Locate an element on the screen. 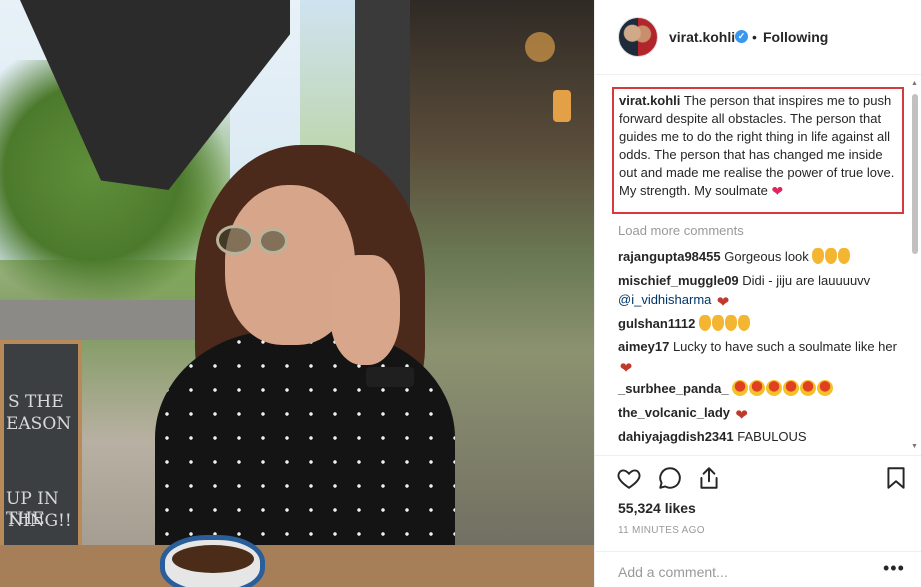 Image resolution: width=921 pixels, height=587 pixels. photo-chalkboard-sign: S THE EASON UP IN THE NING!! is located at coordinates (41, 452).